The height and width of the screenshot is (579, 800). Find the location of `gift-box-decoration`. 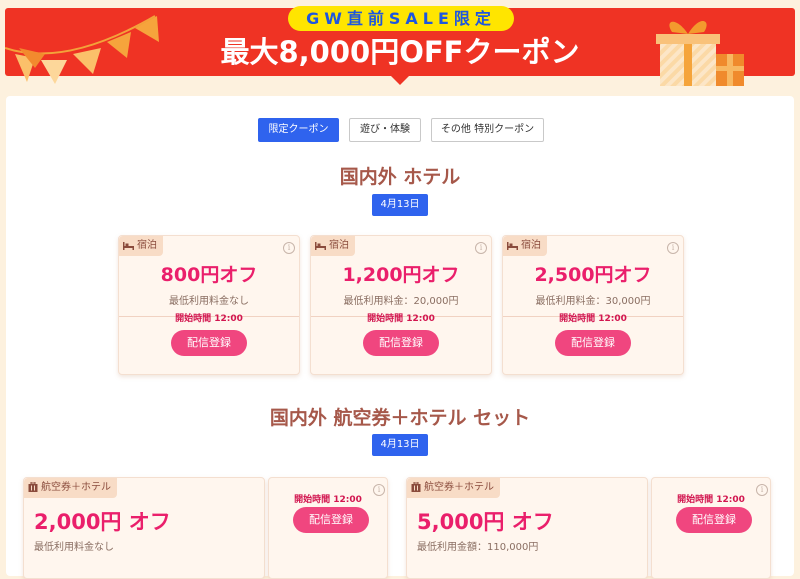

gift-box-decoration is located at coordinates (700, 53).